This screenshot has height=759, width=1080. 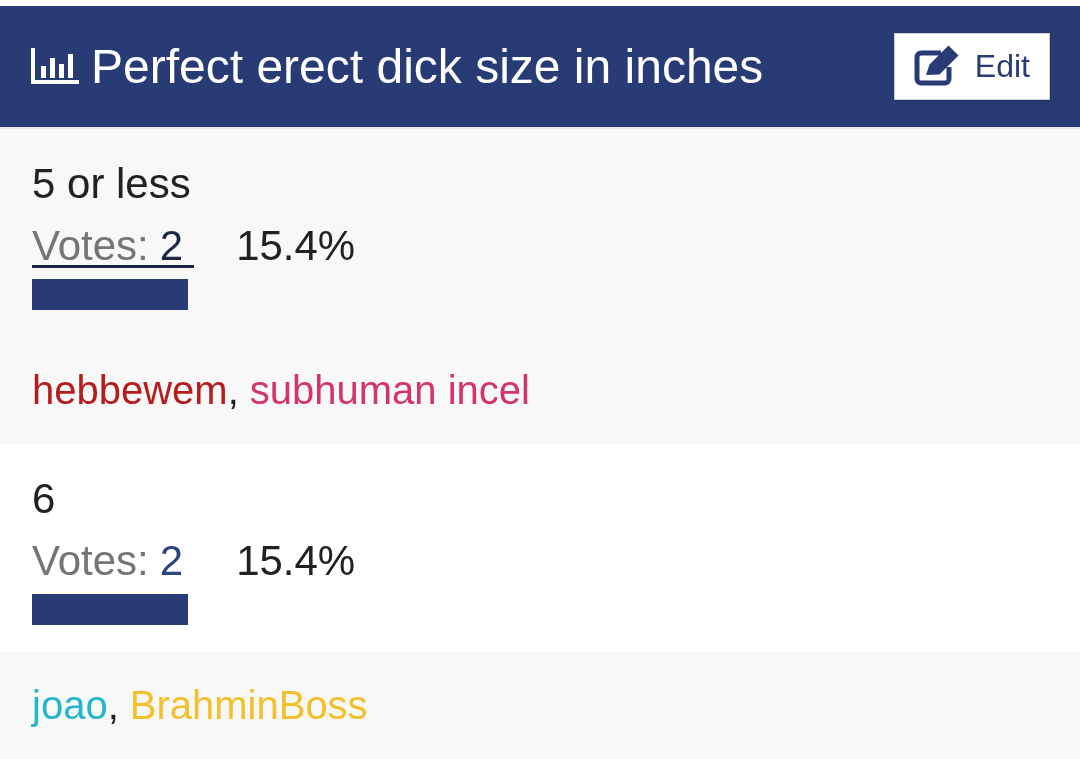 I want to click on edit-button: Edit, so click(x=971, y=66).